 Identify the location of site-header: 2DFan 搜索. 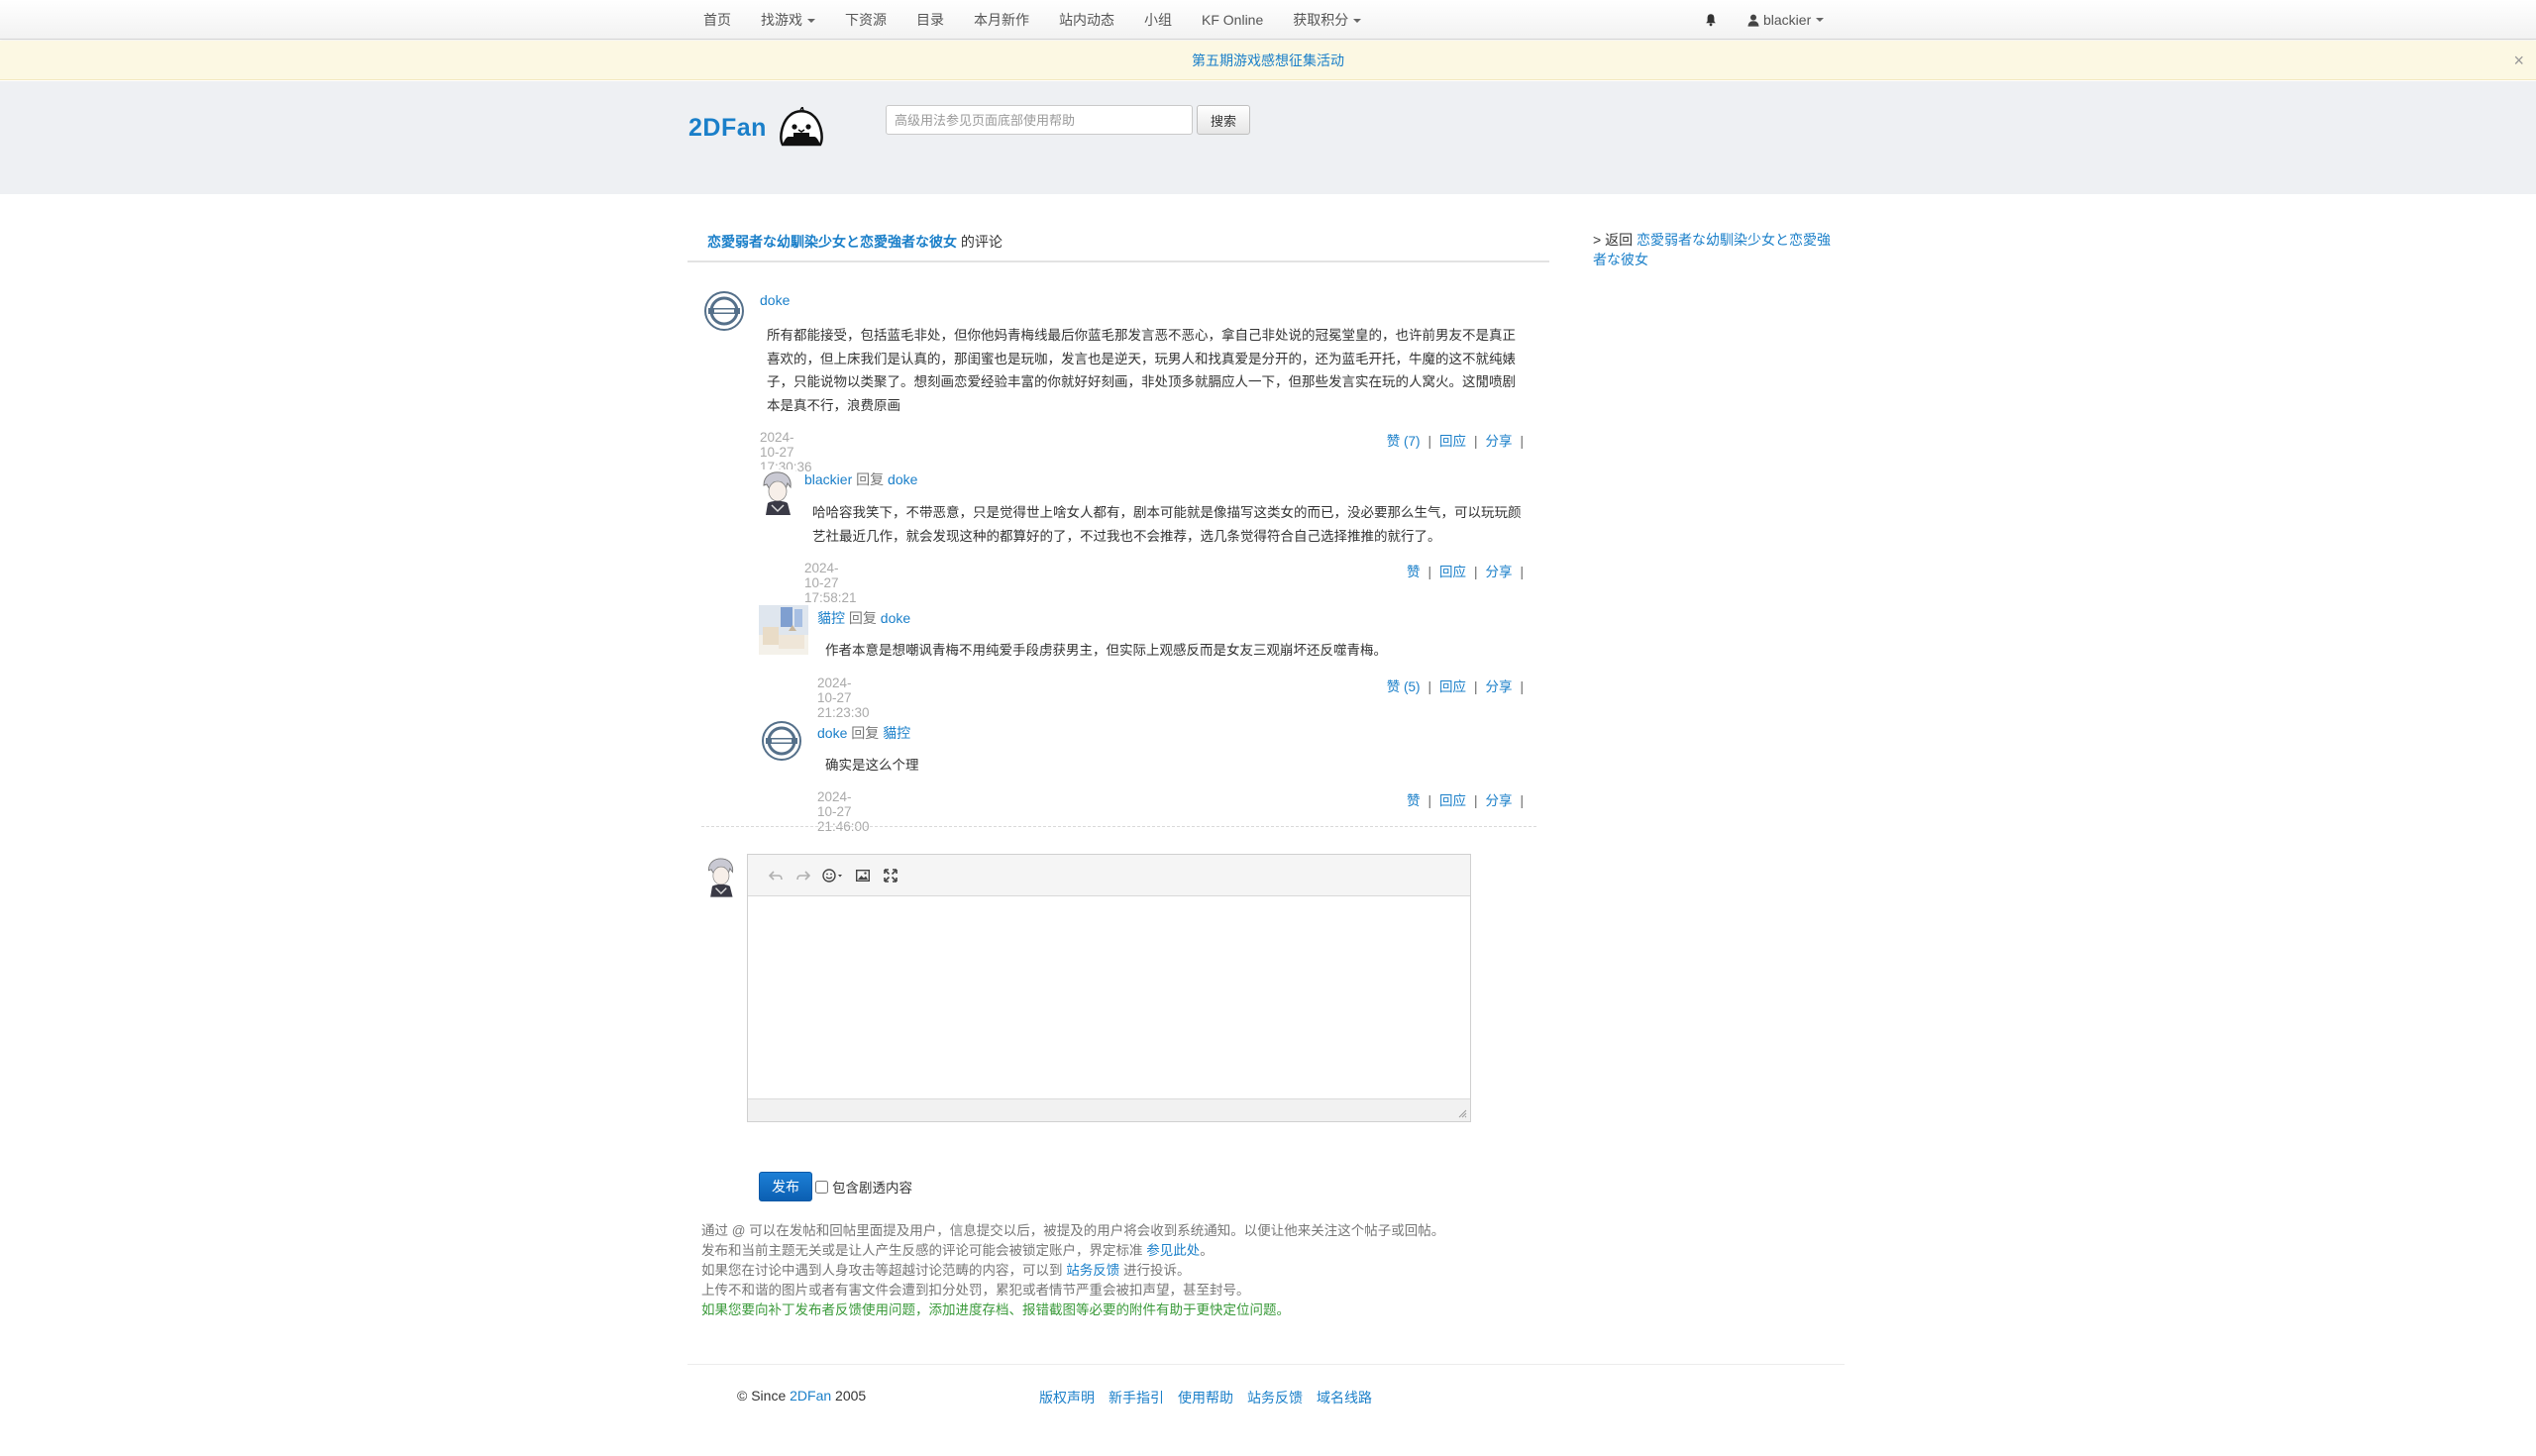
(1268, 137).